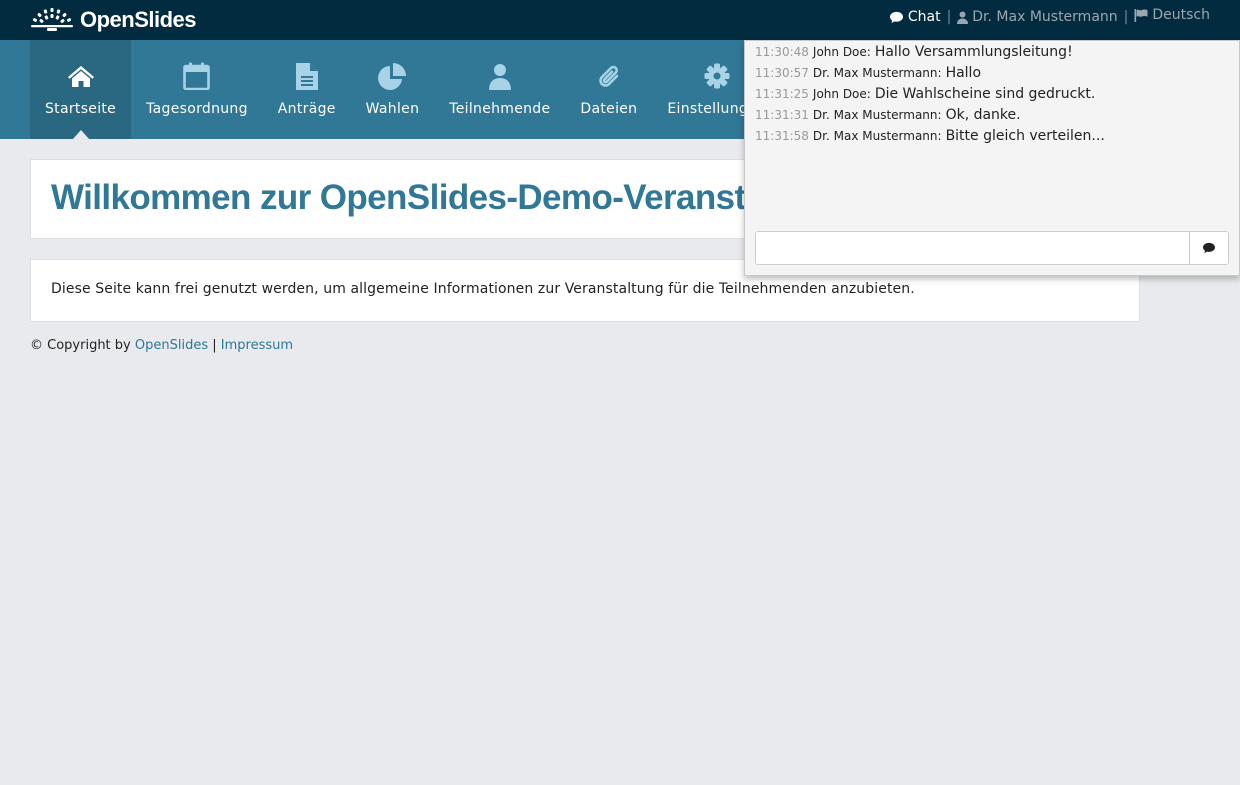 This screenshot has width=1240, height=785. Describe the element at coordinates (963, 73) in the screenshot. I see `chat-text: Hallo` at that location.